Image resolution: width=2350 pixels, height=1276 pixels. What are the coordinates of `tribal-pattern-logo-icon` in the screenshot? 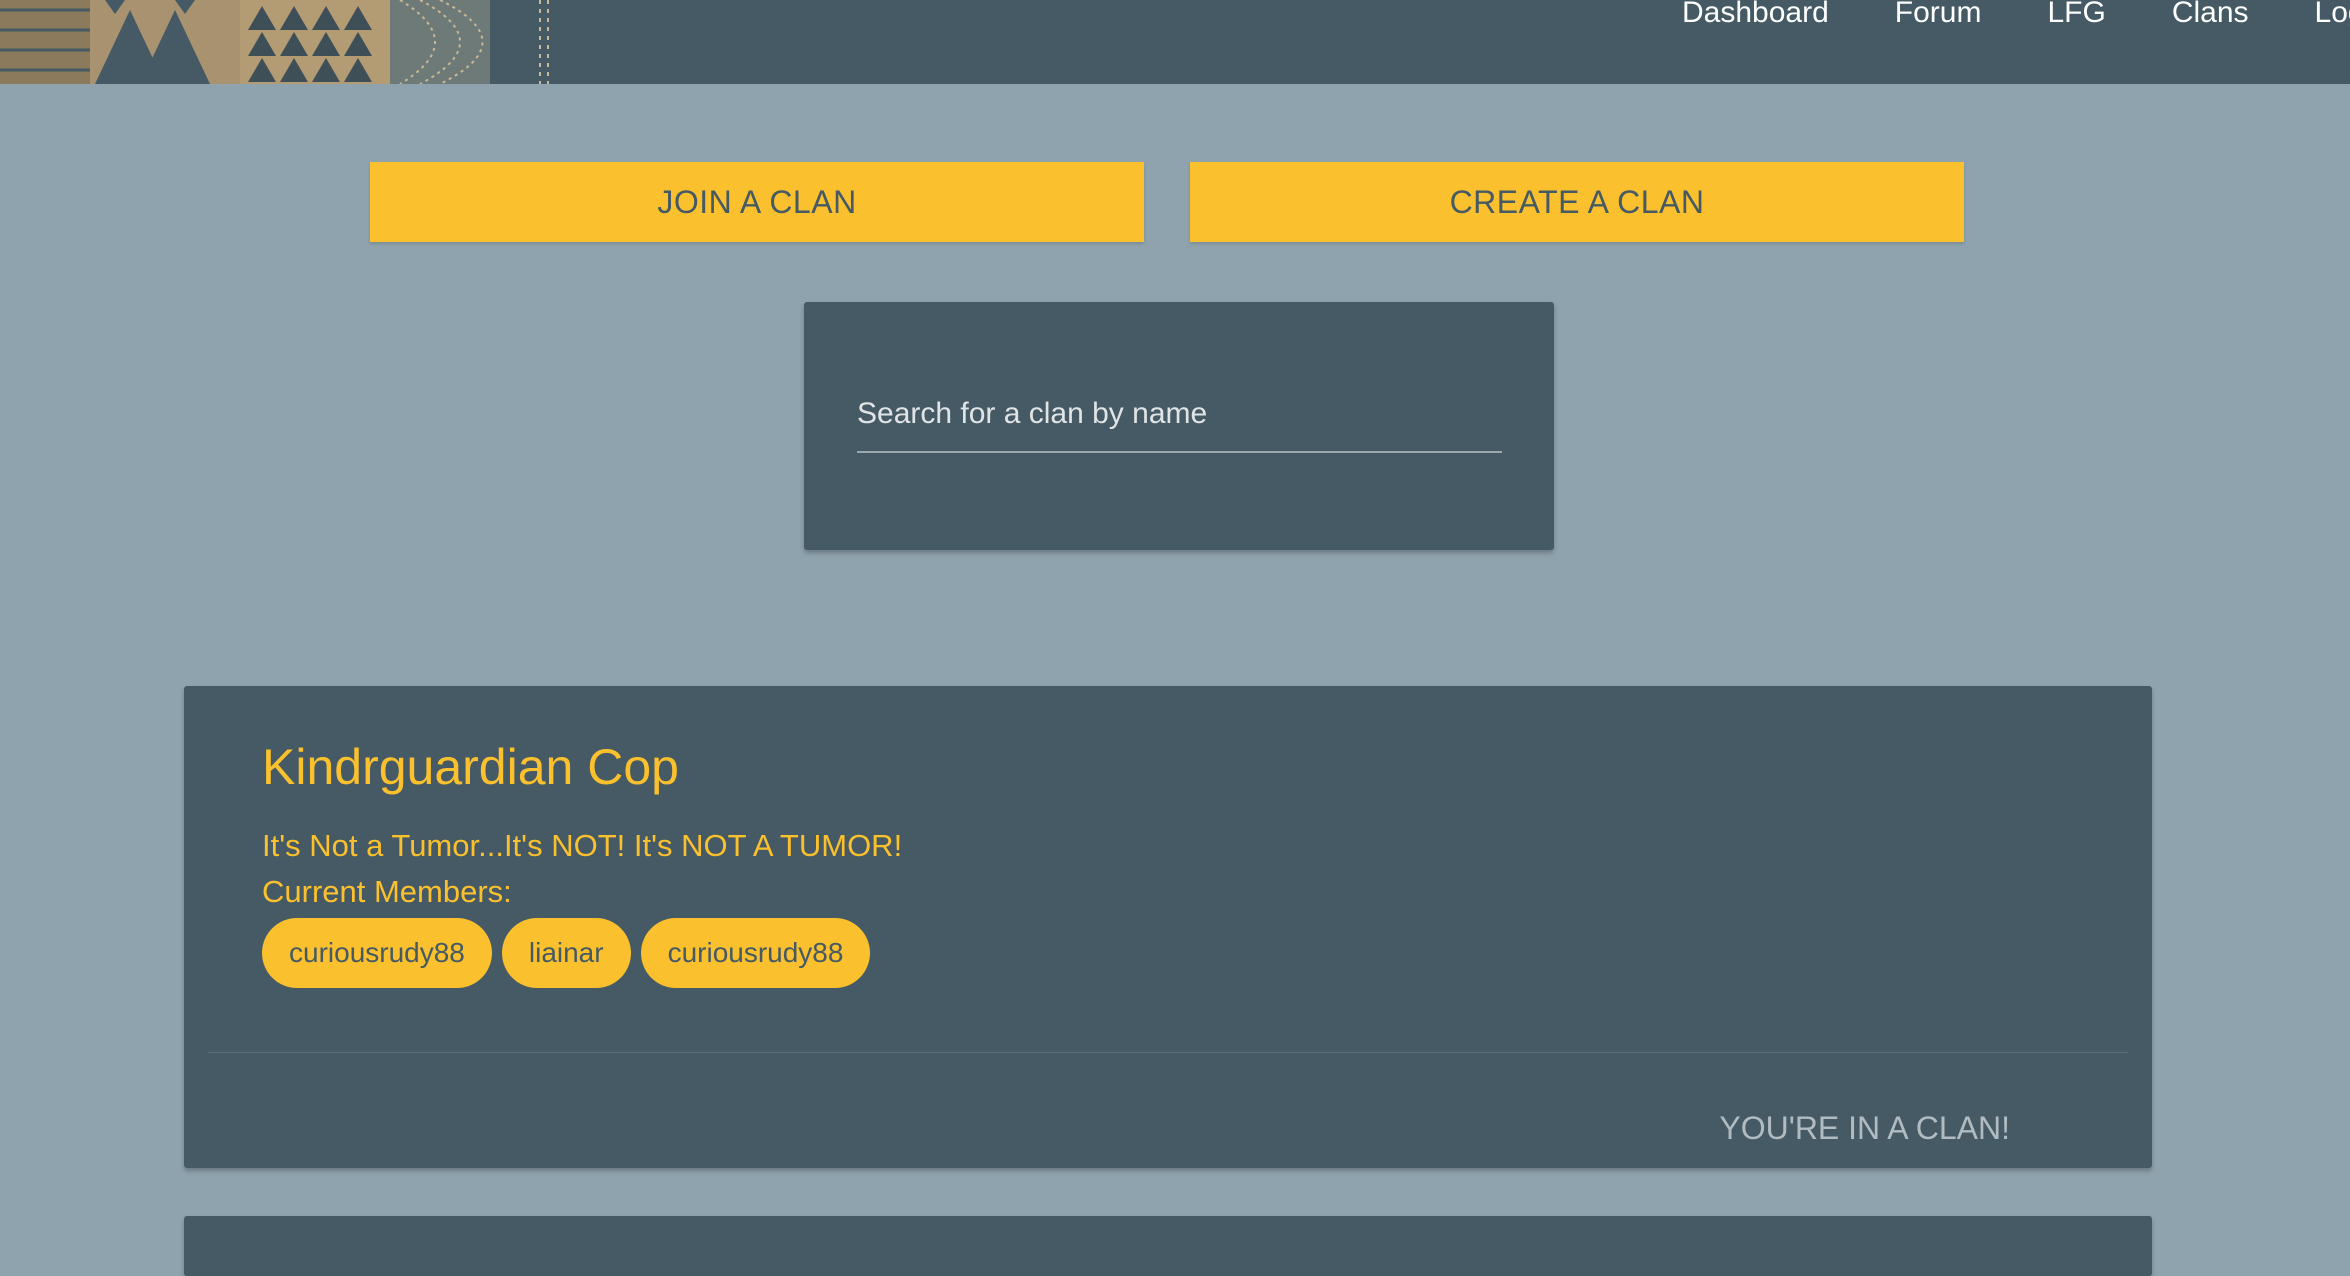 It's located at (277, 42).